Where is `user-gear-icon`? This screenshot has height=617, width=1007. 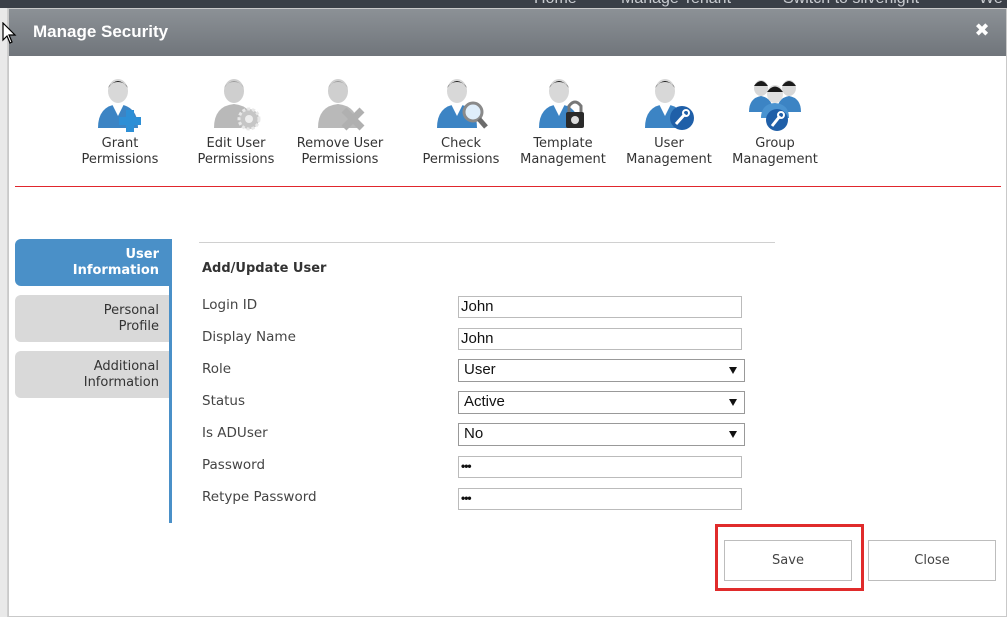 user-gear-icon is located at coordinates (237, 105).